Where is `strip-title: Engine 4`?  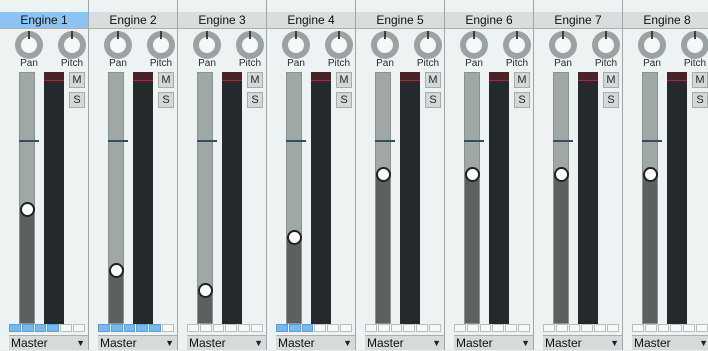 strip-title: Engine 4 is located at coordinates (311, 20).